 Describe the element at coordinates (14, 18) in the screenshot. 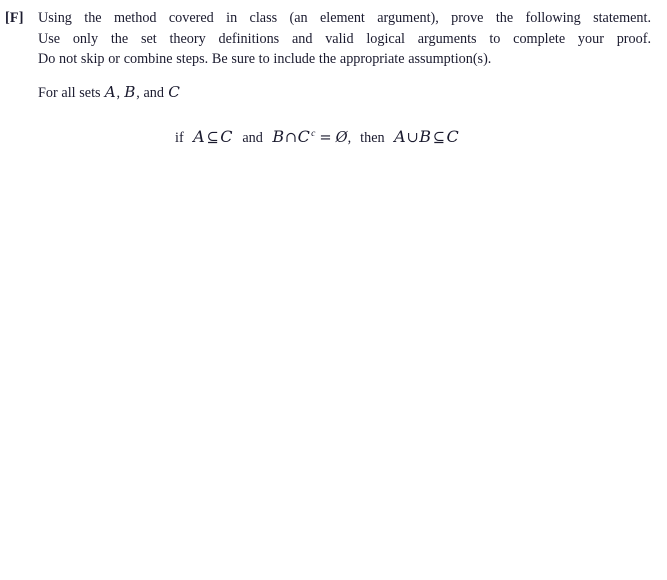

I see `problem-label: [F]` at that location.